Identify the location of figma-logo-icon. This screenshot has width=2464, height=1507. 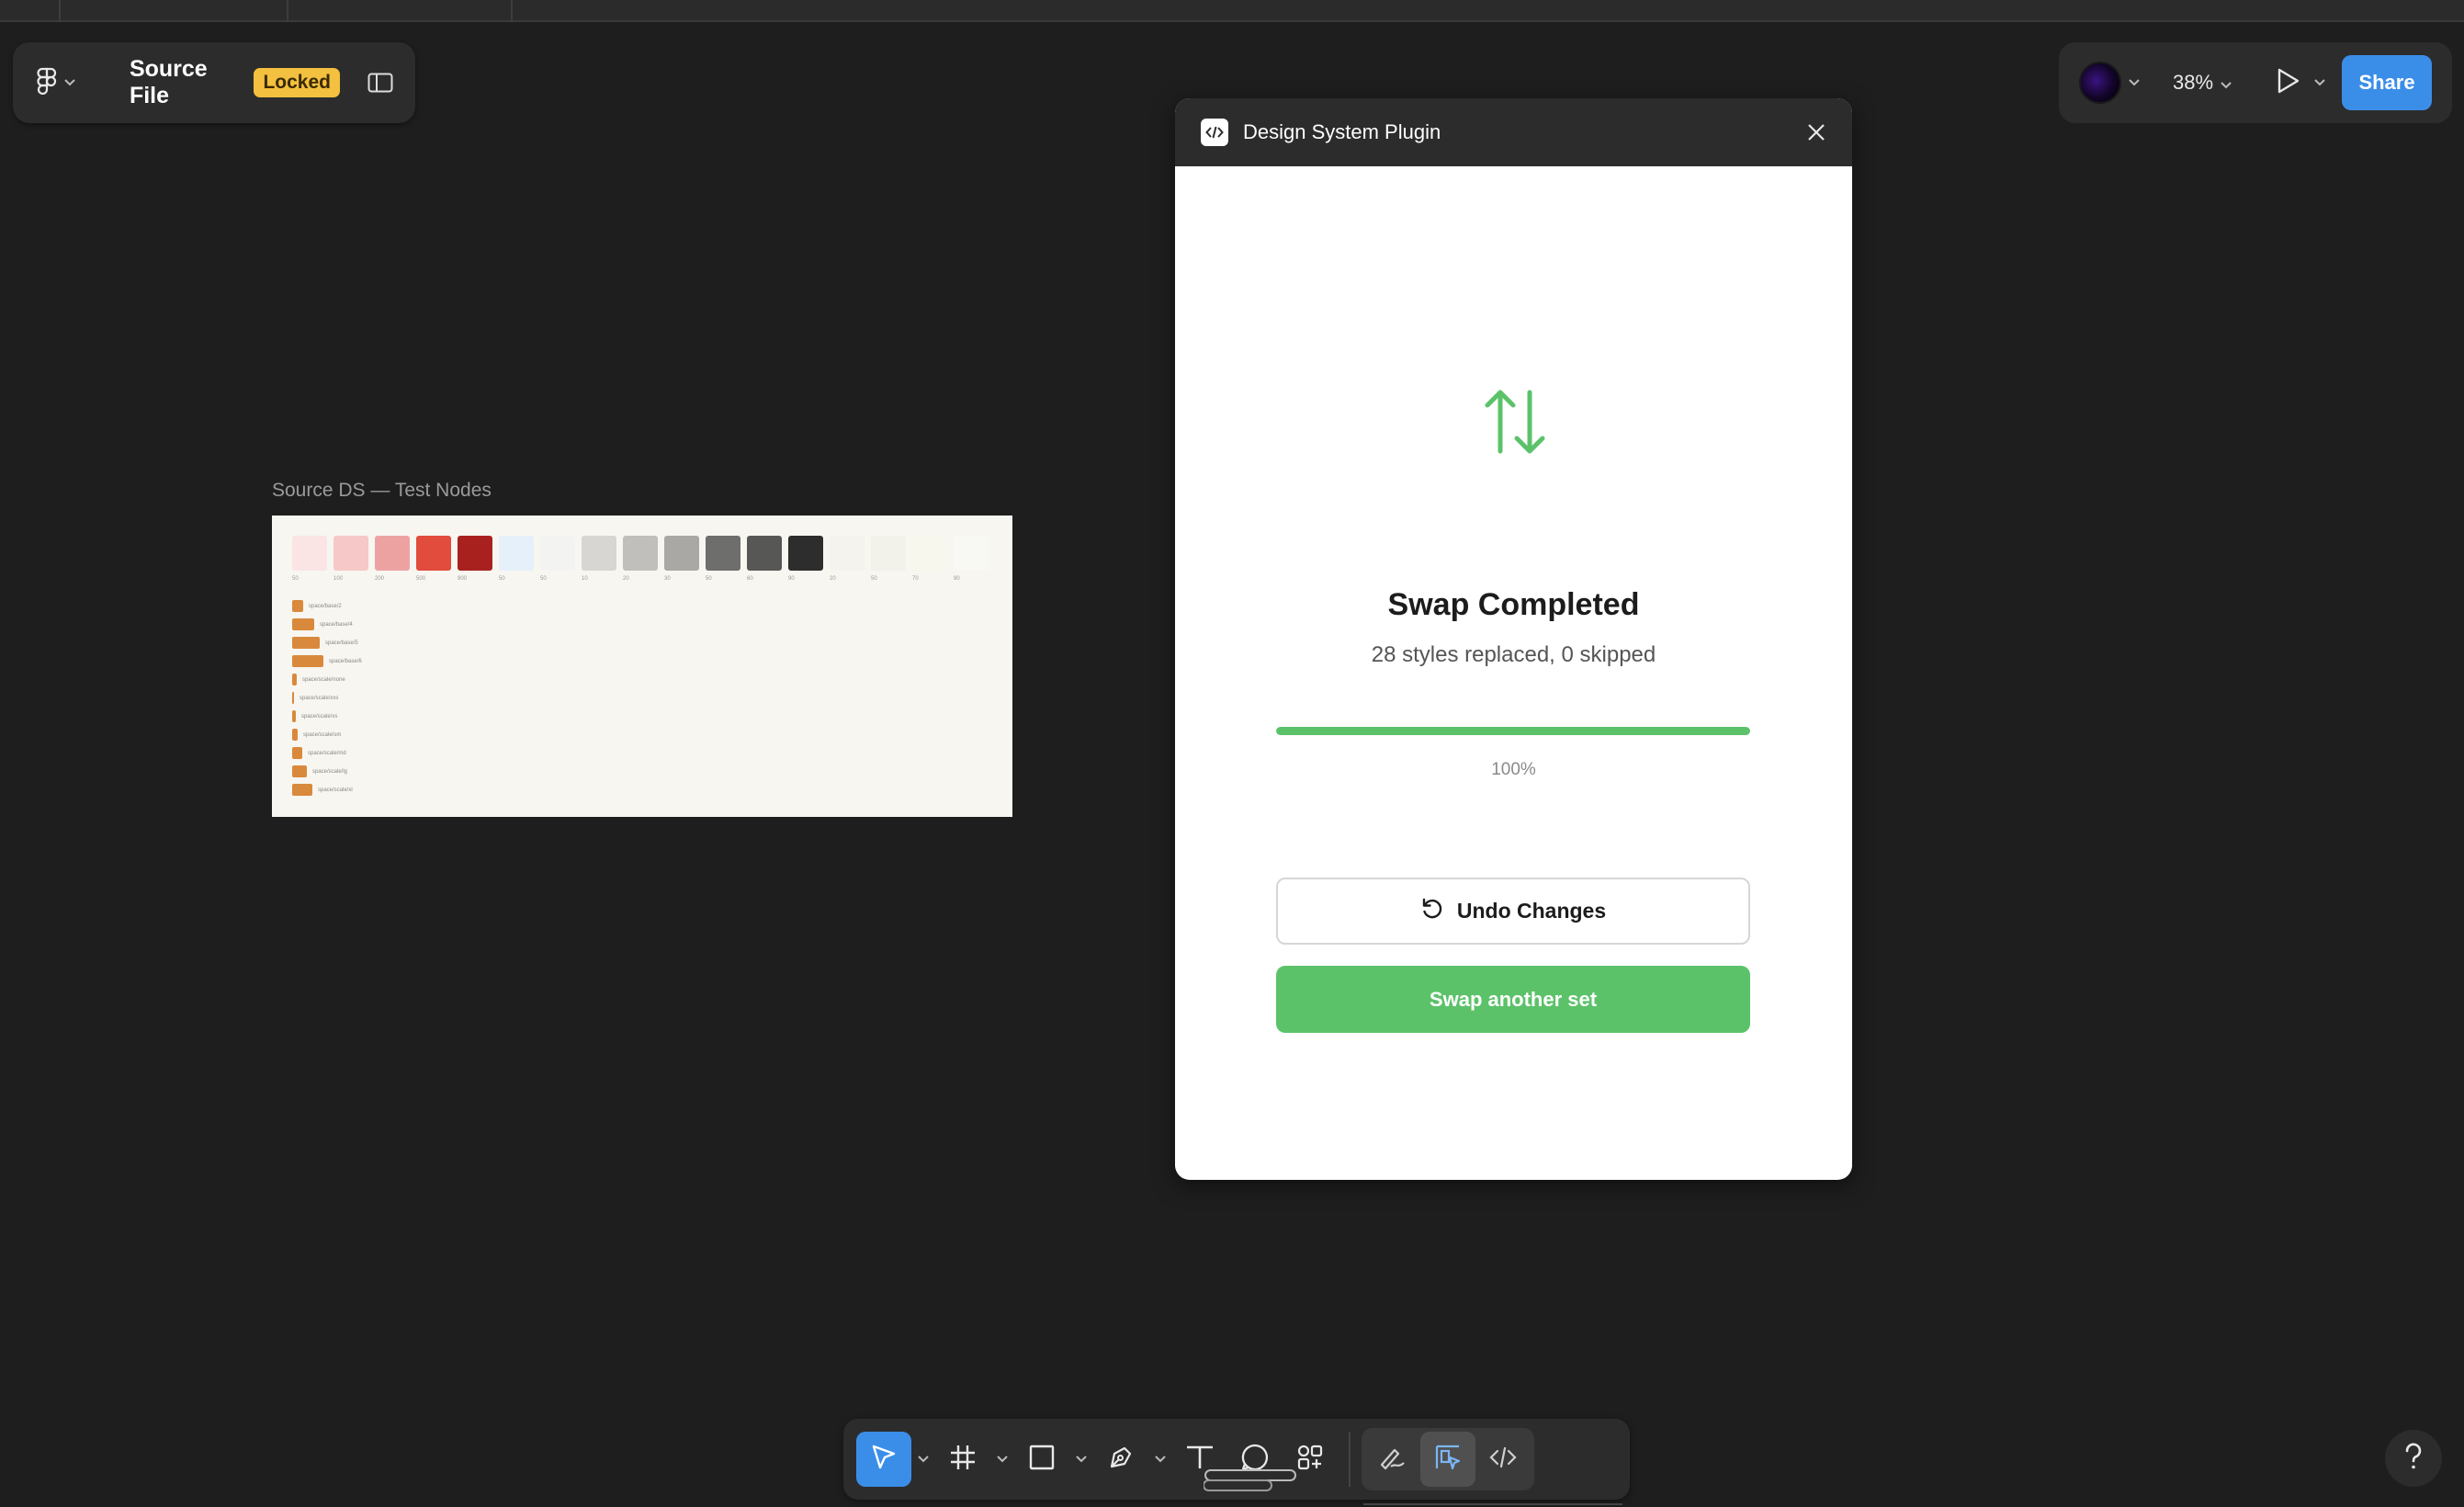
(47, 83).